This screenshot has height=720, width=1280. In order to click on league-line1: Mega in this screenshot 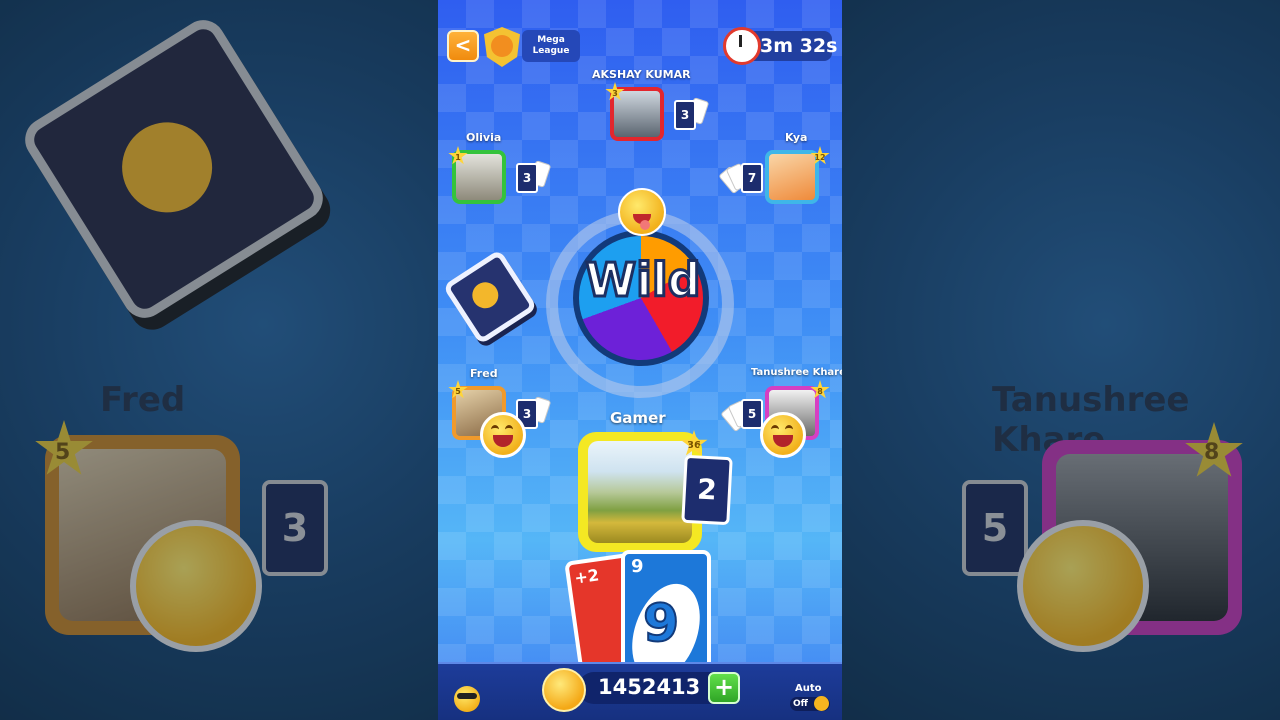, I will do `click(551, 40)`.